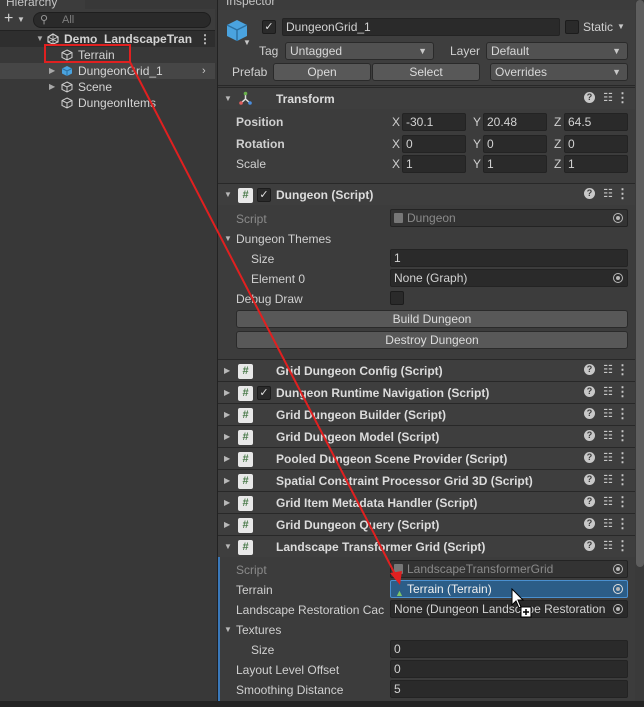 This screenshot has width=644, height=707. I want to click on dungeon-script-header: ▼ # ✓ Dungeon (Script) ? ☷ ⋮, so click(426, 194).